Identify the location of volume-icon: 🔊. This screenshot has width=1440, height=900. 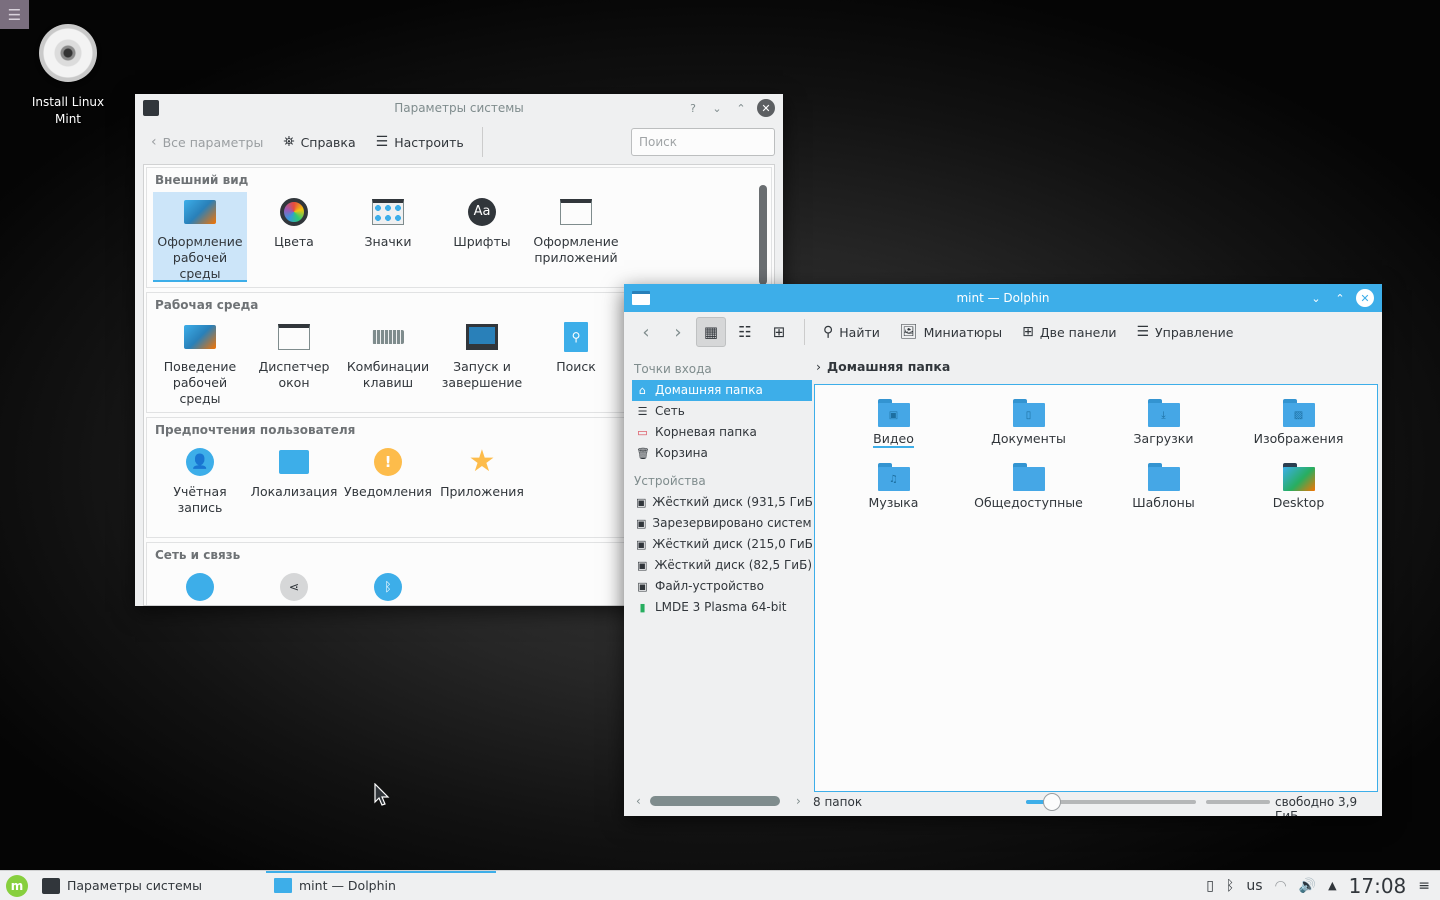
(1307, 886).